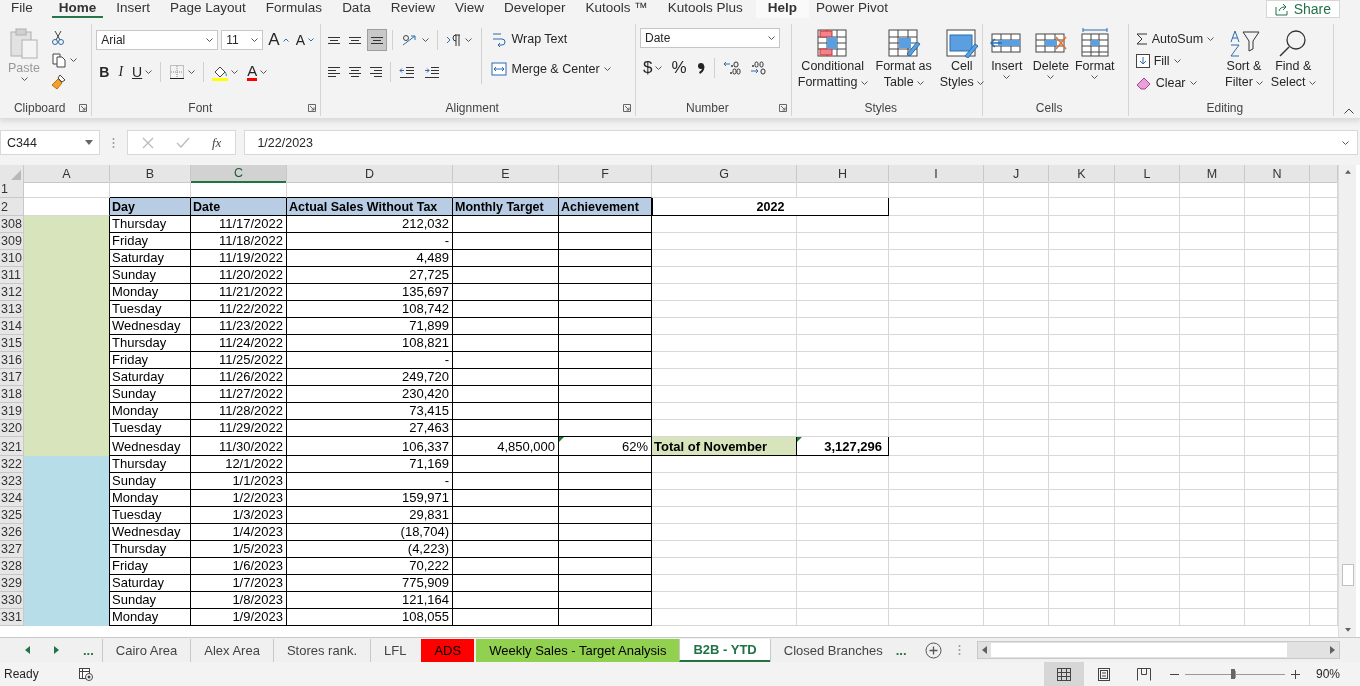 This screenshot has width=1360, height=686. What do you see at coordinates (67, 174) in the screenshot?
I see `column-header: A` at bounding box center [67, 174].